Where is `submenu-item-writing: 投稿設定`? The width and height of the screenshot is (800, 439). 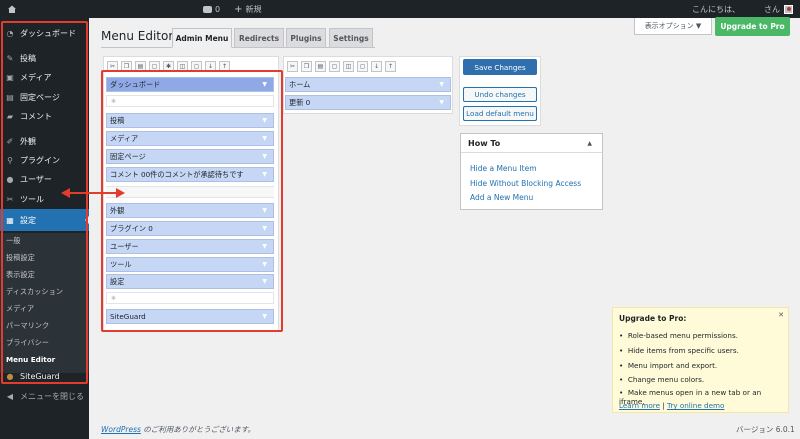
submenu-item-writing: 投稿設定 is located at coordinates (20, 258).